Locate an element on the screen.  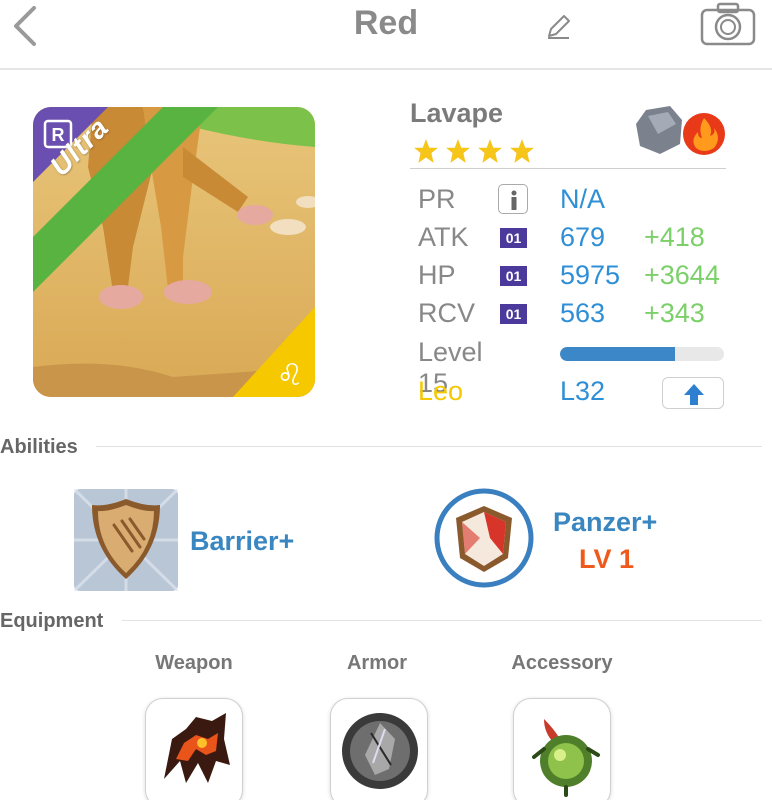
pencil-icon is located at coordinates (559, 26).